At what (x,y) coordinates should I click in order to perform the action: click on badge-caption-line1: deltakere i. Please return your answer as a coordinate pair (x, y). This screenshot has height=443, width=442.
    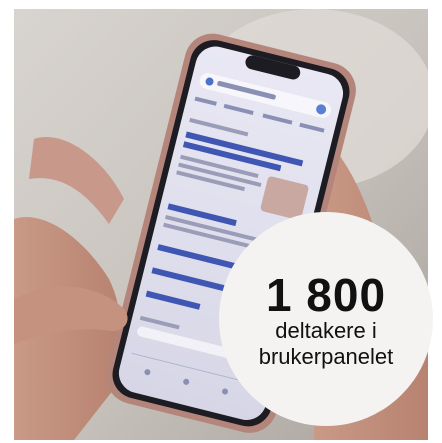
    Looking at the image, I should click on (326, 330).